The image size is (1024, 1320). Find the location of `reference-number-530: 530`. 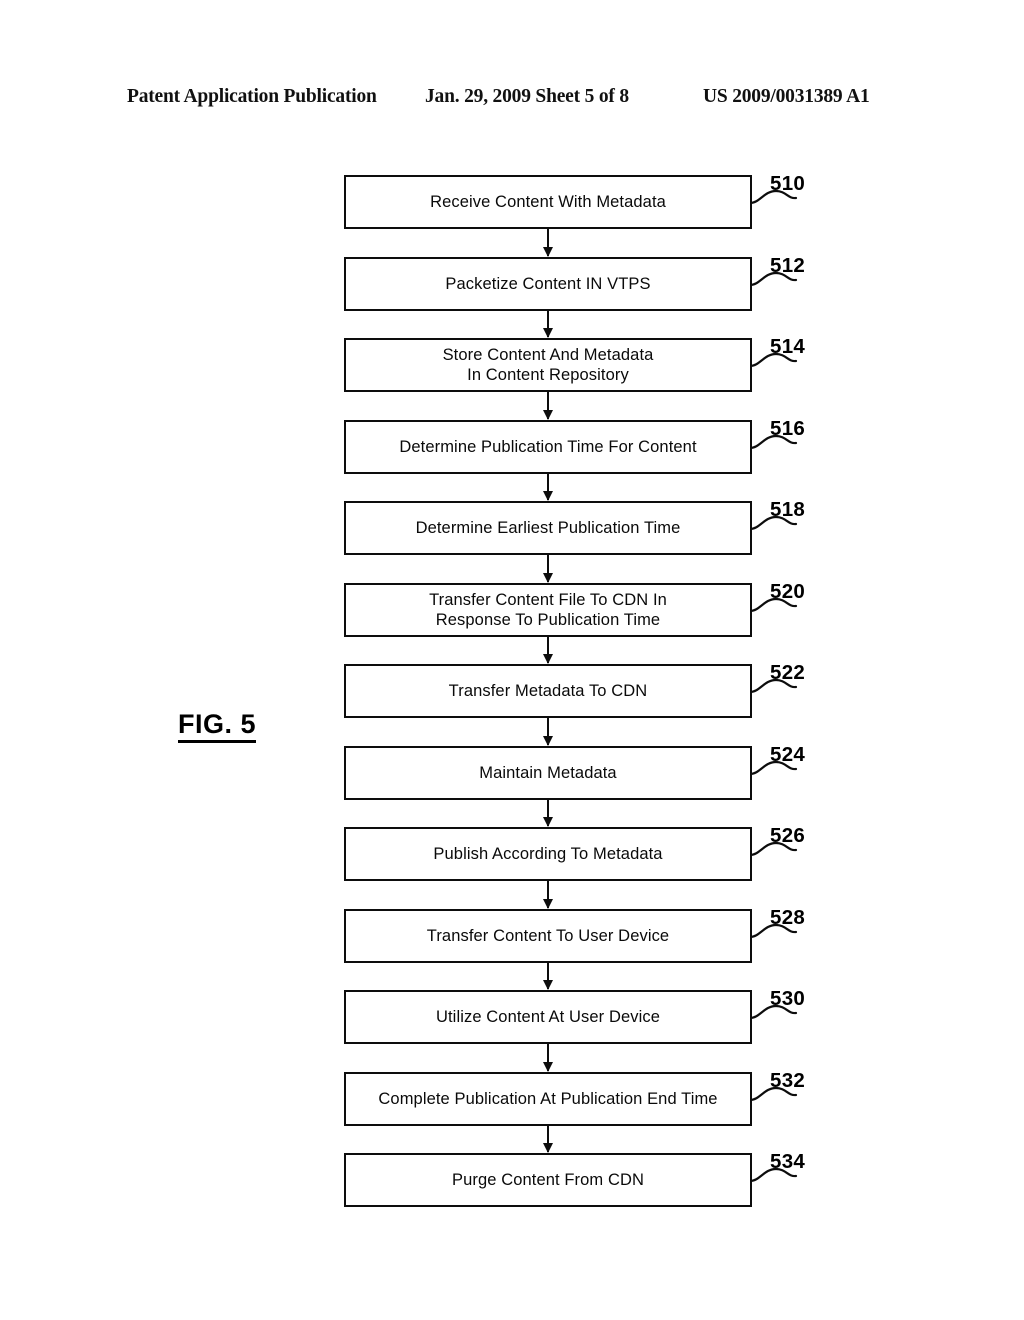

reference-number-530: 530 is located at coordinates (788, 998).